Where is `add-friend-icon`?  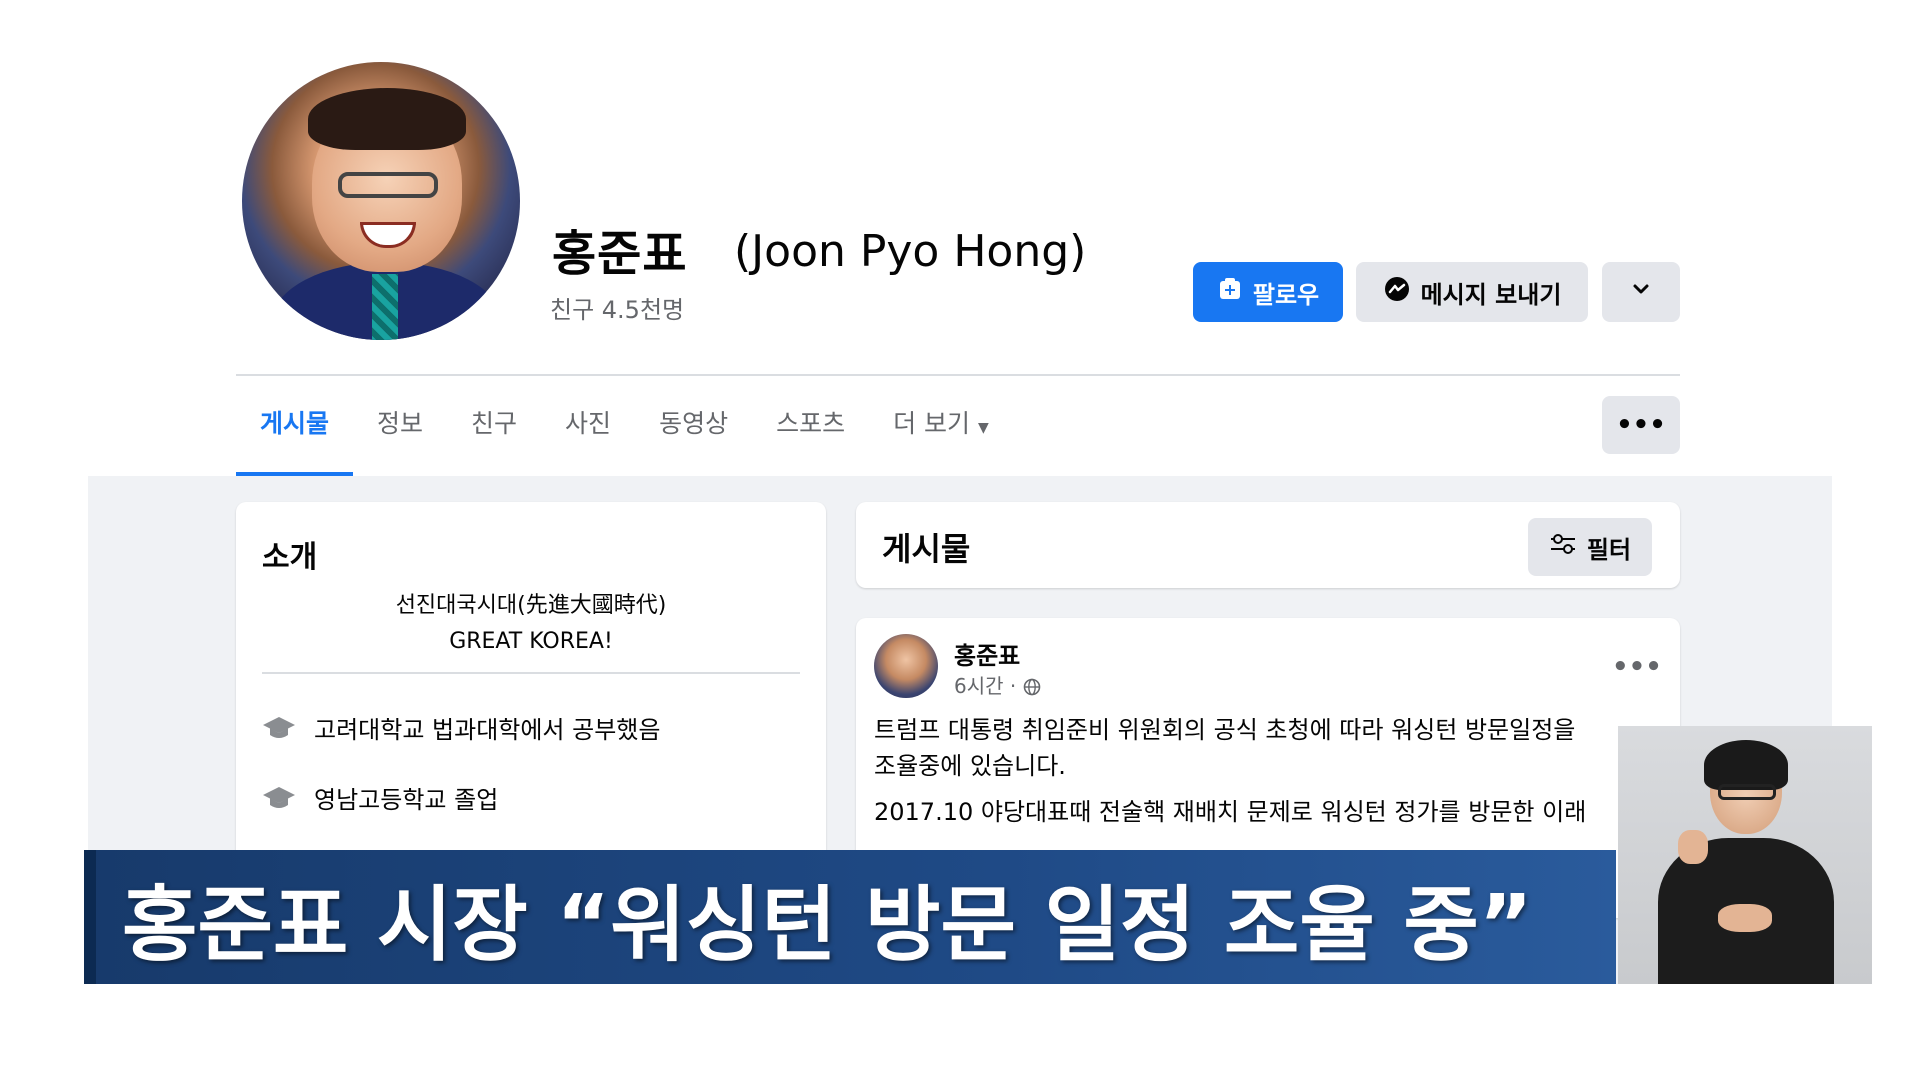 add-friend-icon is located at coordinates (1230, 292).